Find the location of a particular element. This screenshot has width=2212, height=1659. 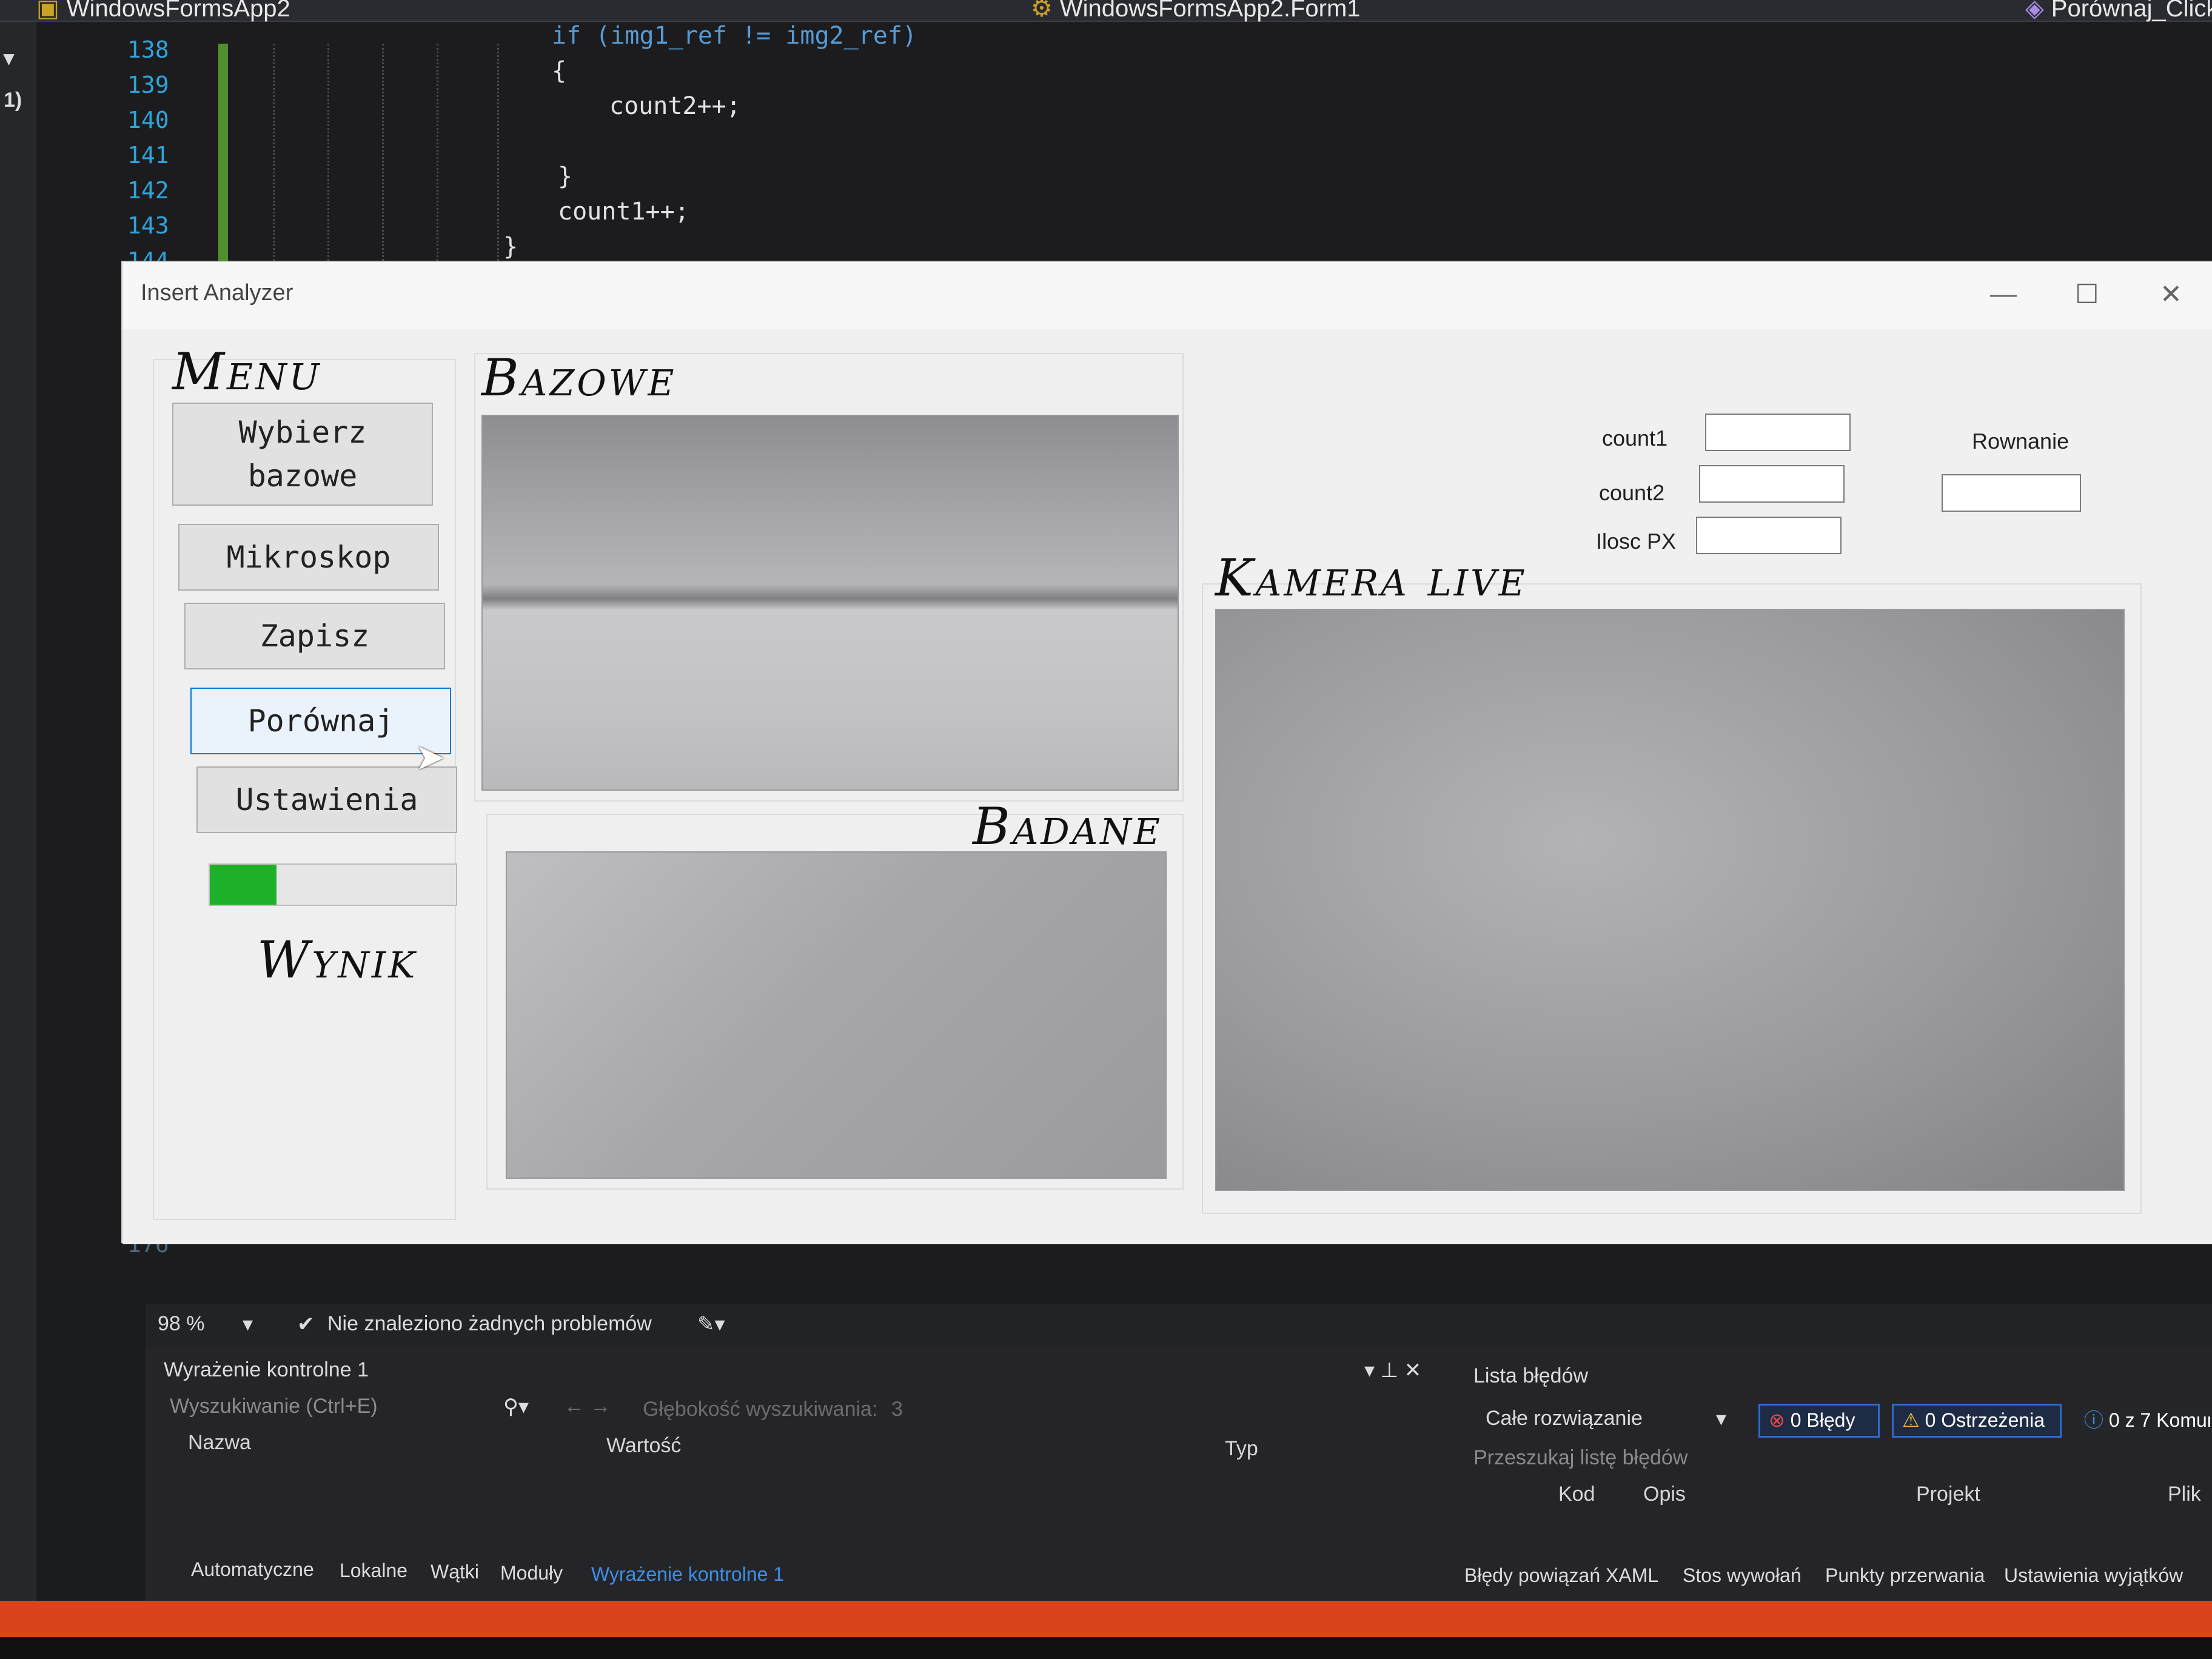

code-line: { is located at coordinates (559, 71).